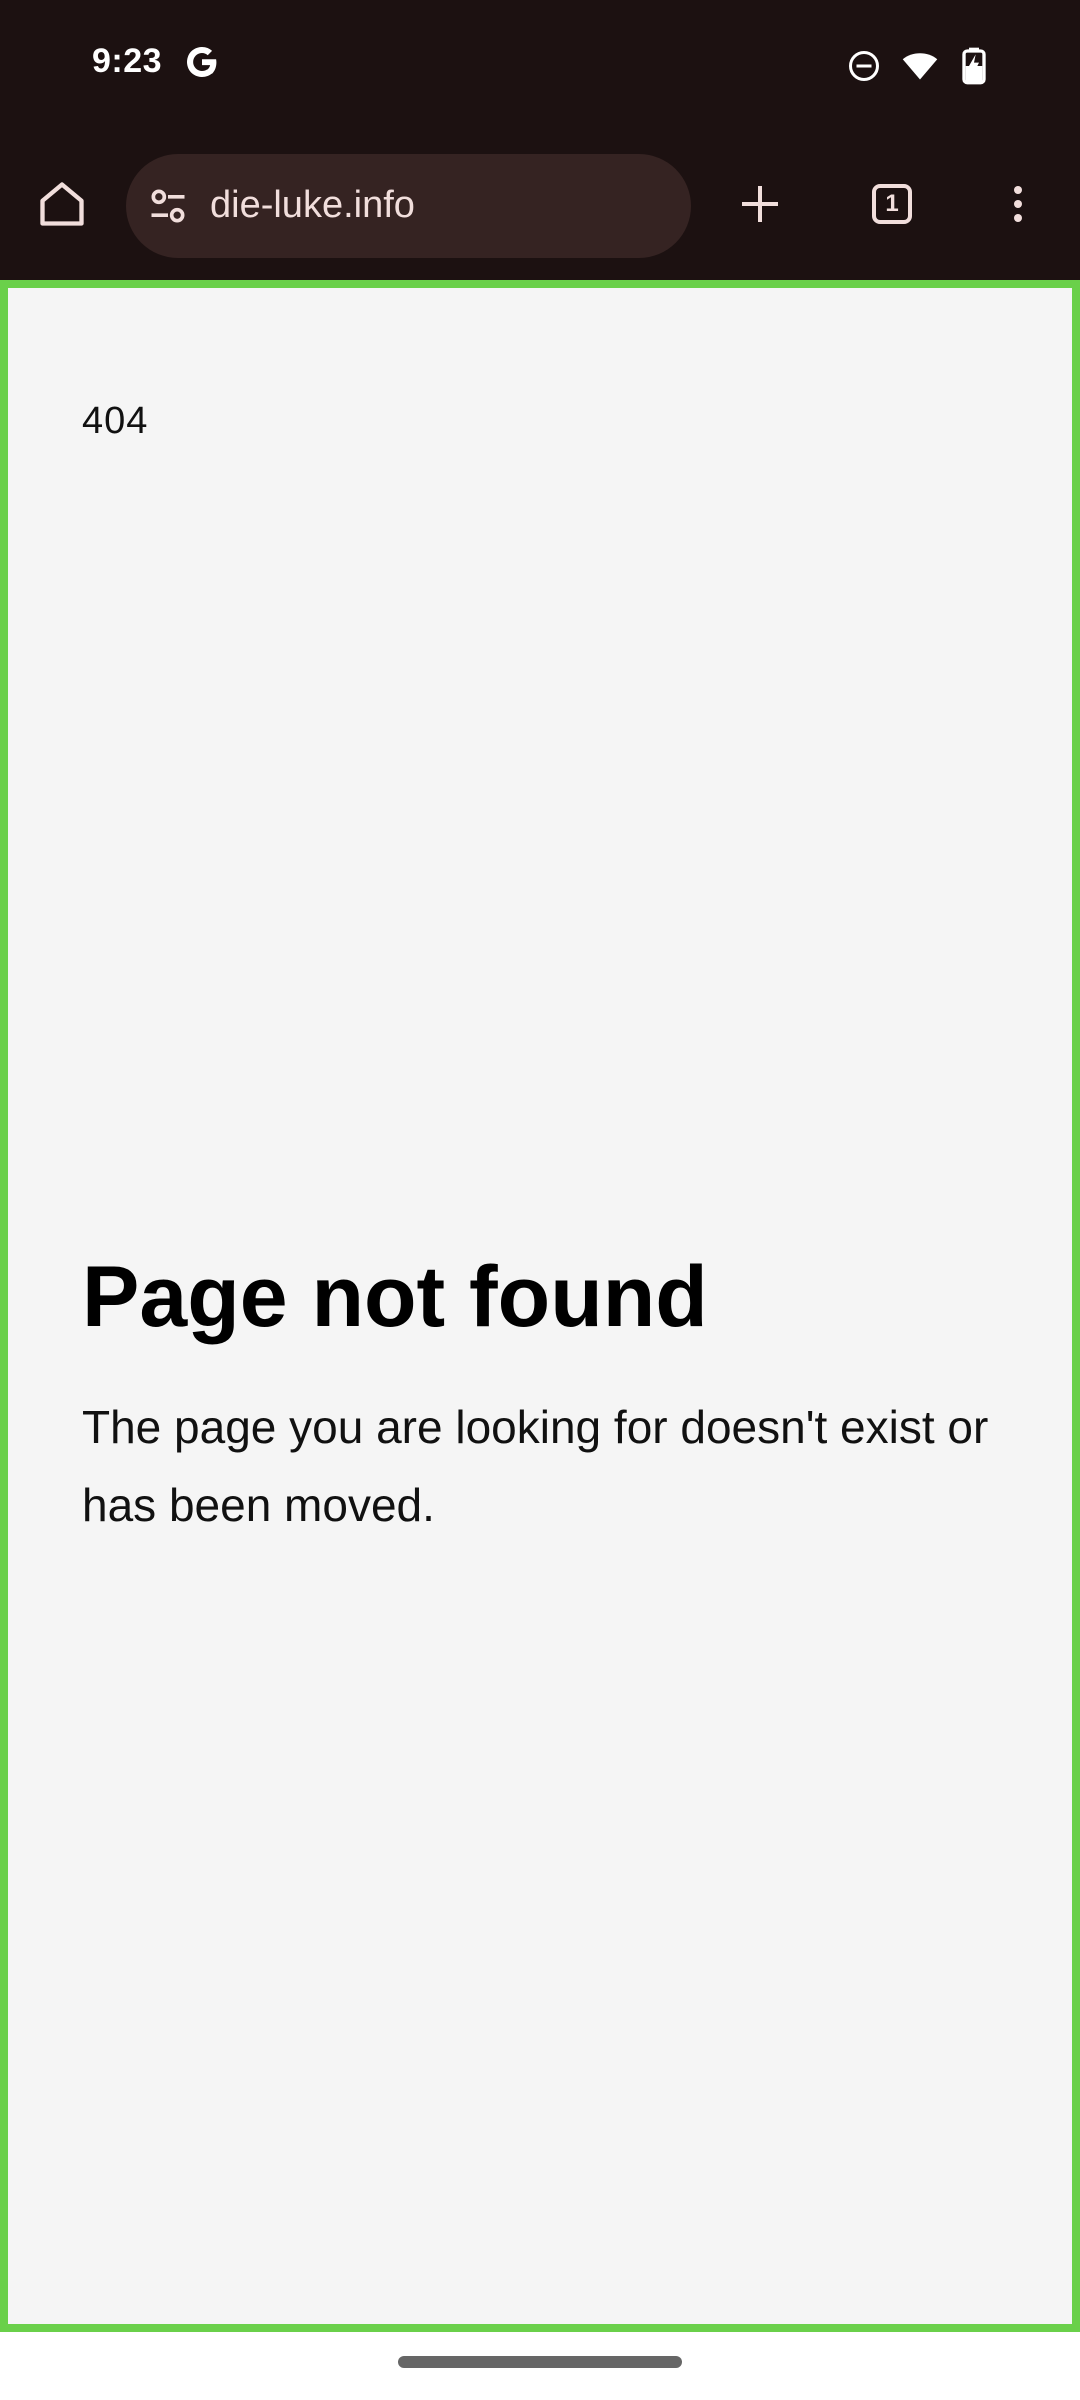 The image size is (1080, 2400). What do you see at coordinates (115, 421) in the screenshot?
I see `error-code: 404` at bounding box center [115, 421].